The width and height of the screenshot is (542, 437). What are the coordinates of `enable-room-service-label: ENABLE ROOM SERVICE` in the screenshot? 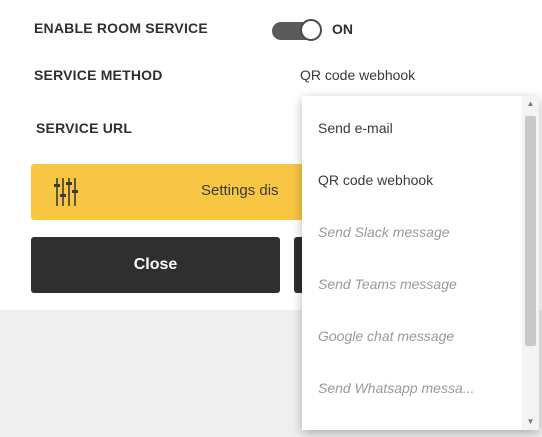 It's located at (121, 28).